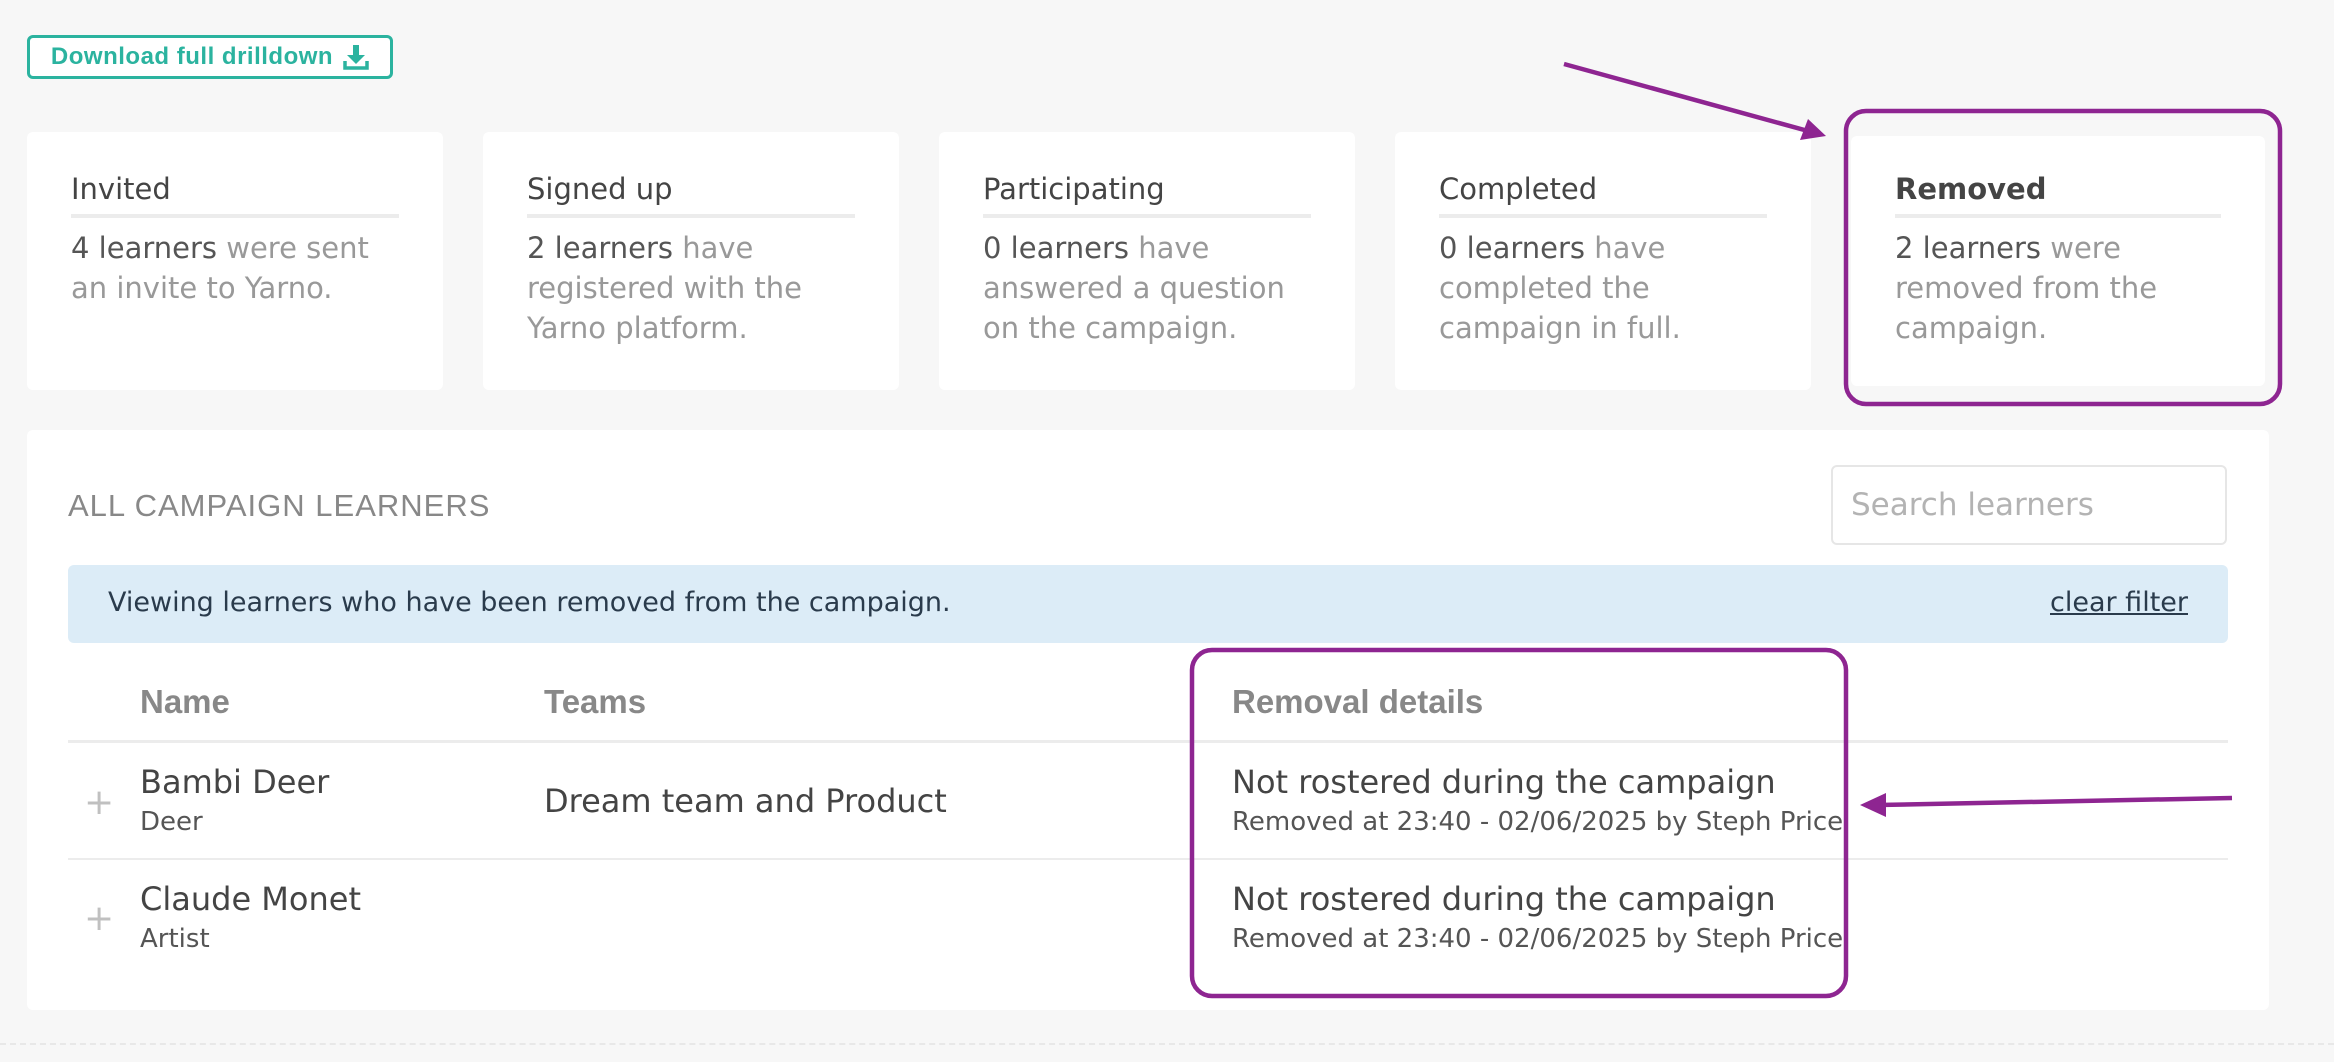  Describe the element at coordinates (279, 505) in the screenshot. I see `panel-title: ALL CAMPAIGN LEARNERS` at that location.